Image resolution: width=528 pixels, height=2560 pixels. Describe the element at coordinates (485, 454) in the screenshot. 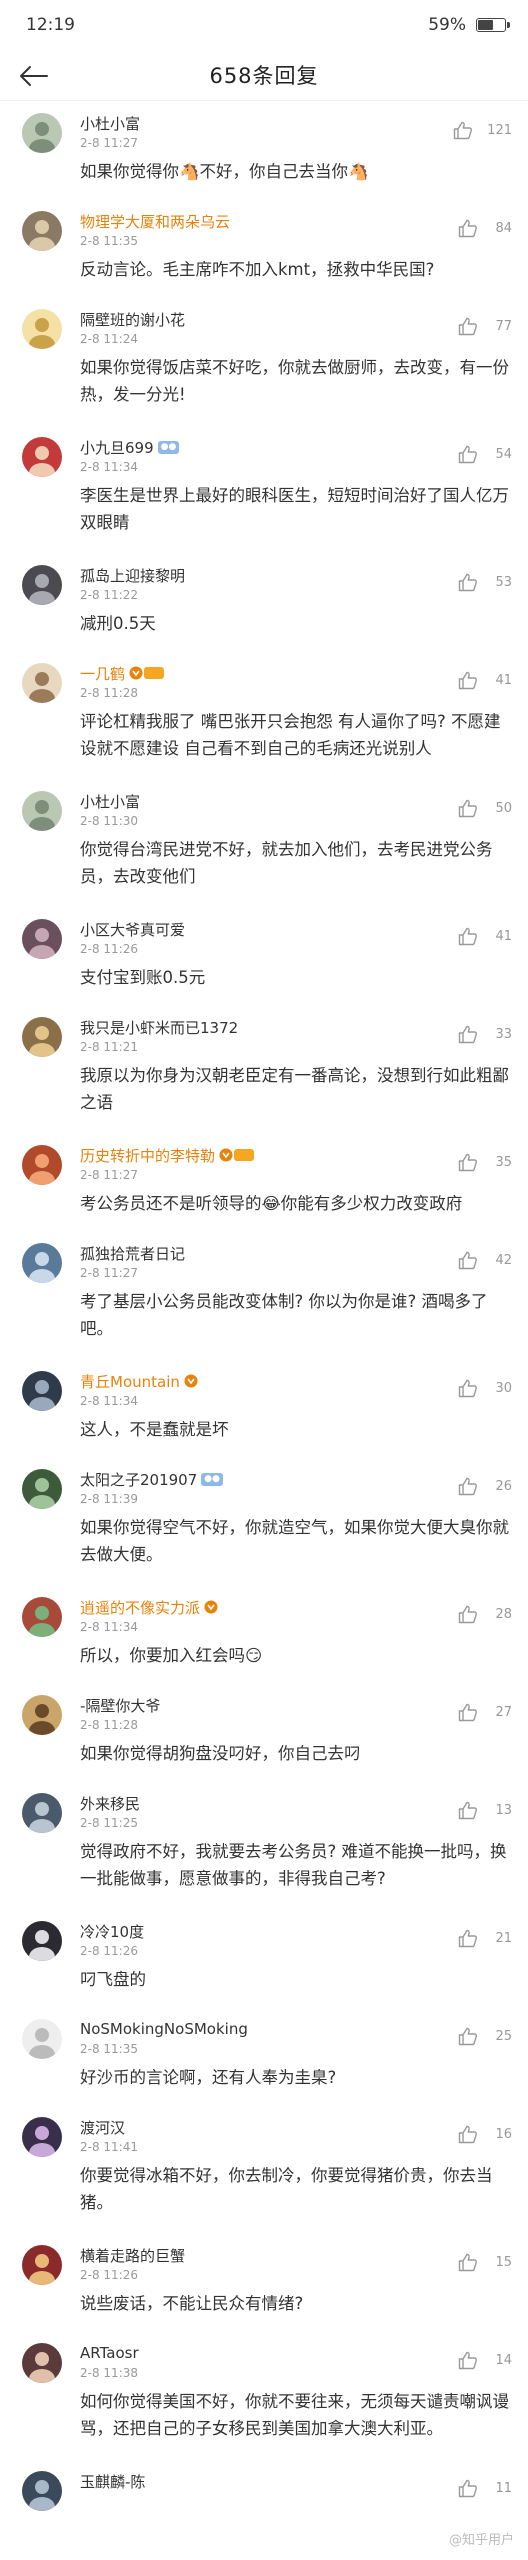

I see `like-button: 54` at that location.